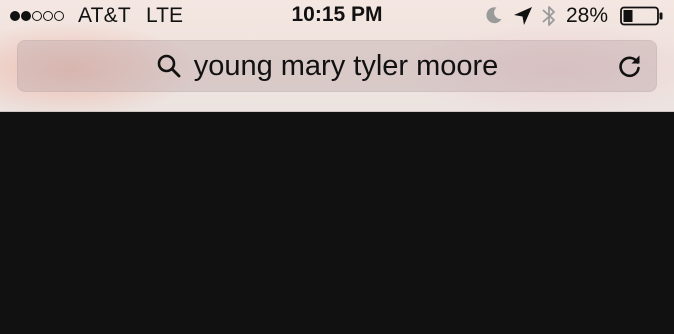 The height and width of the screenshot is (334, 674). What do you see at coordinates (628, 16) in the screenshot?
I see `battery-level-fill` at bounding box center [628, 16].